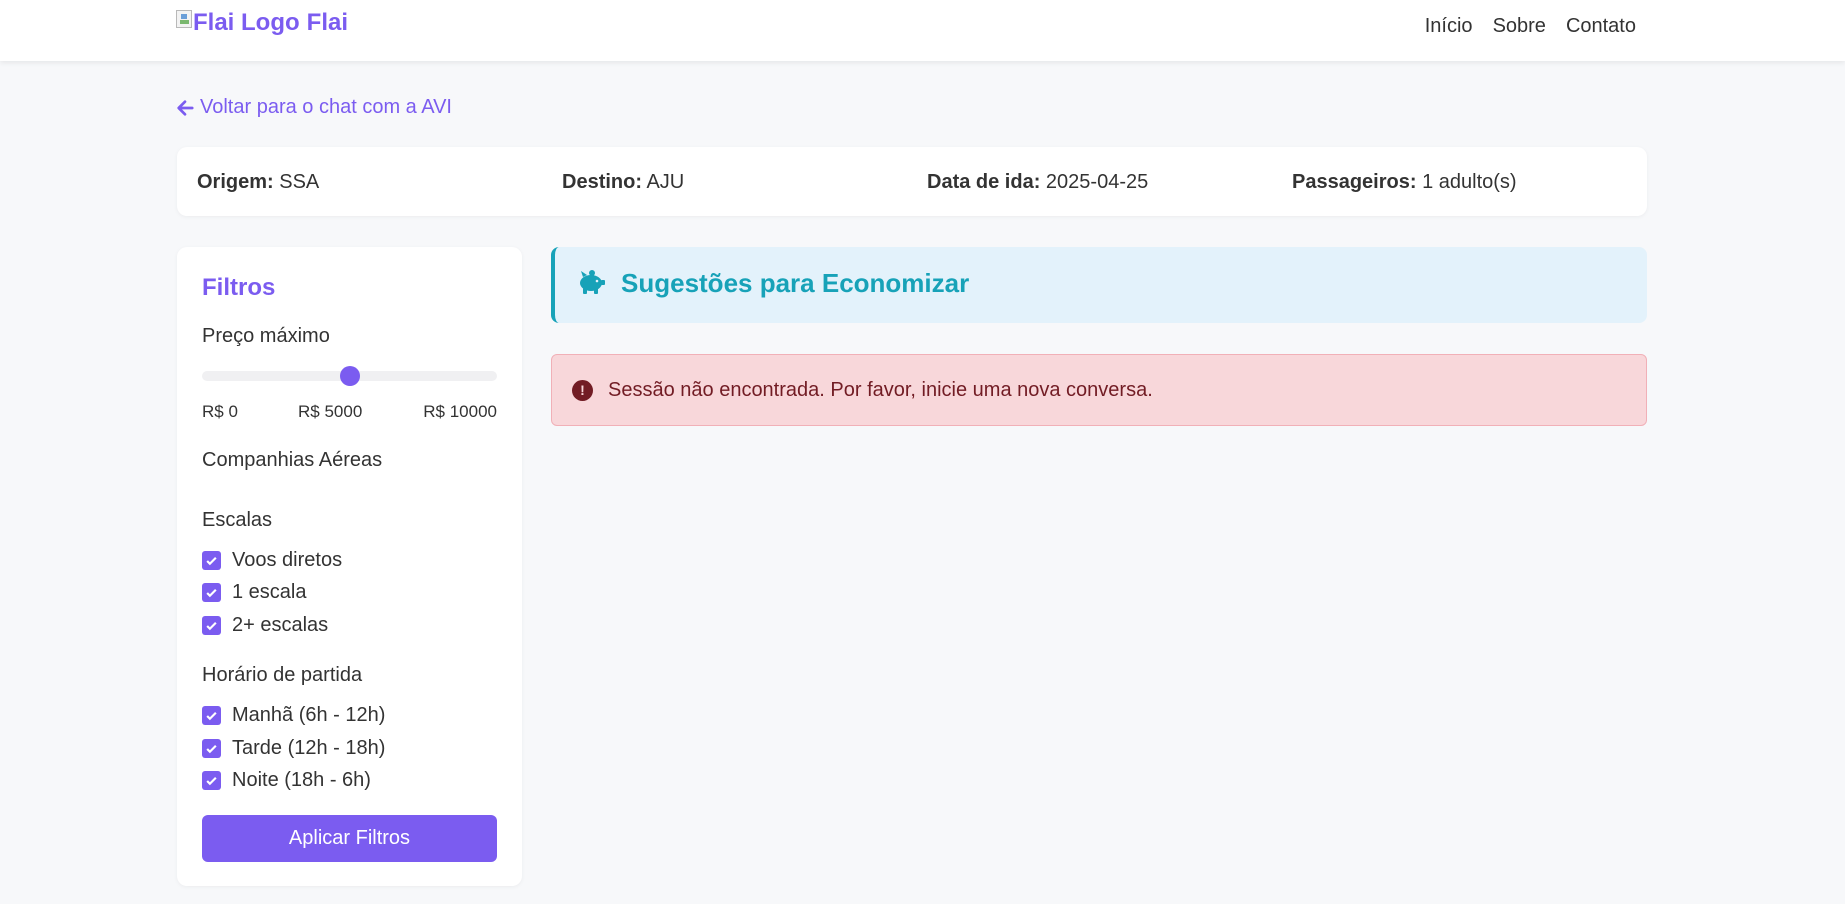  I want to click on price-slider, so click(349, 376).